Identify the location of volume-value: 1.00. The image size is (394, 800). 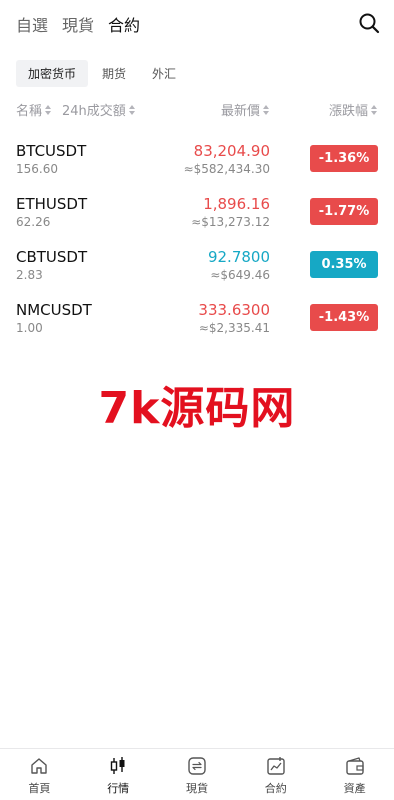
(29, 328).